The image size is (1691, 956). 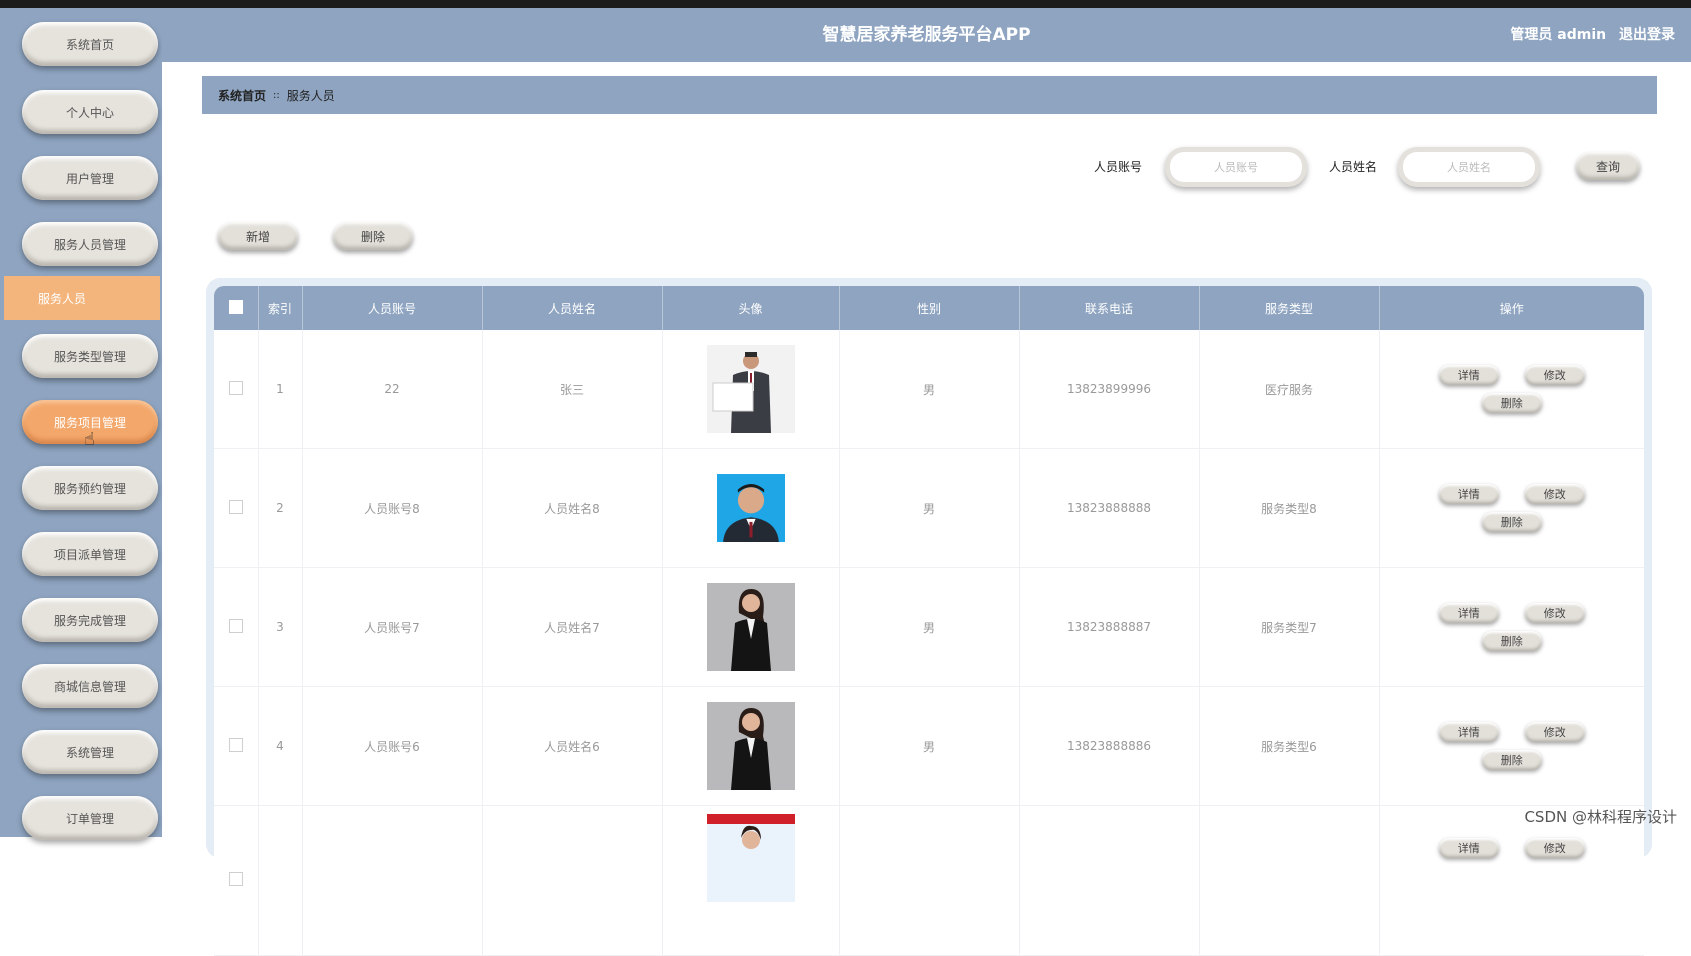 I want to click on add-button: 新增, so click(x=258, y=236).